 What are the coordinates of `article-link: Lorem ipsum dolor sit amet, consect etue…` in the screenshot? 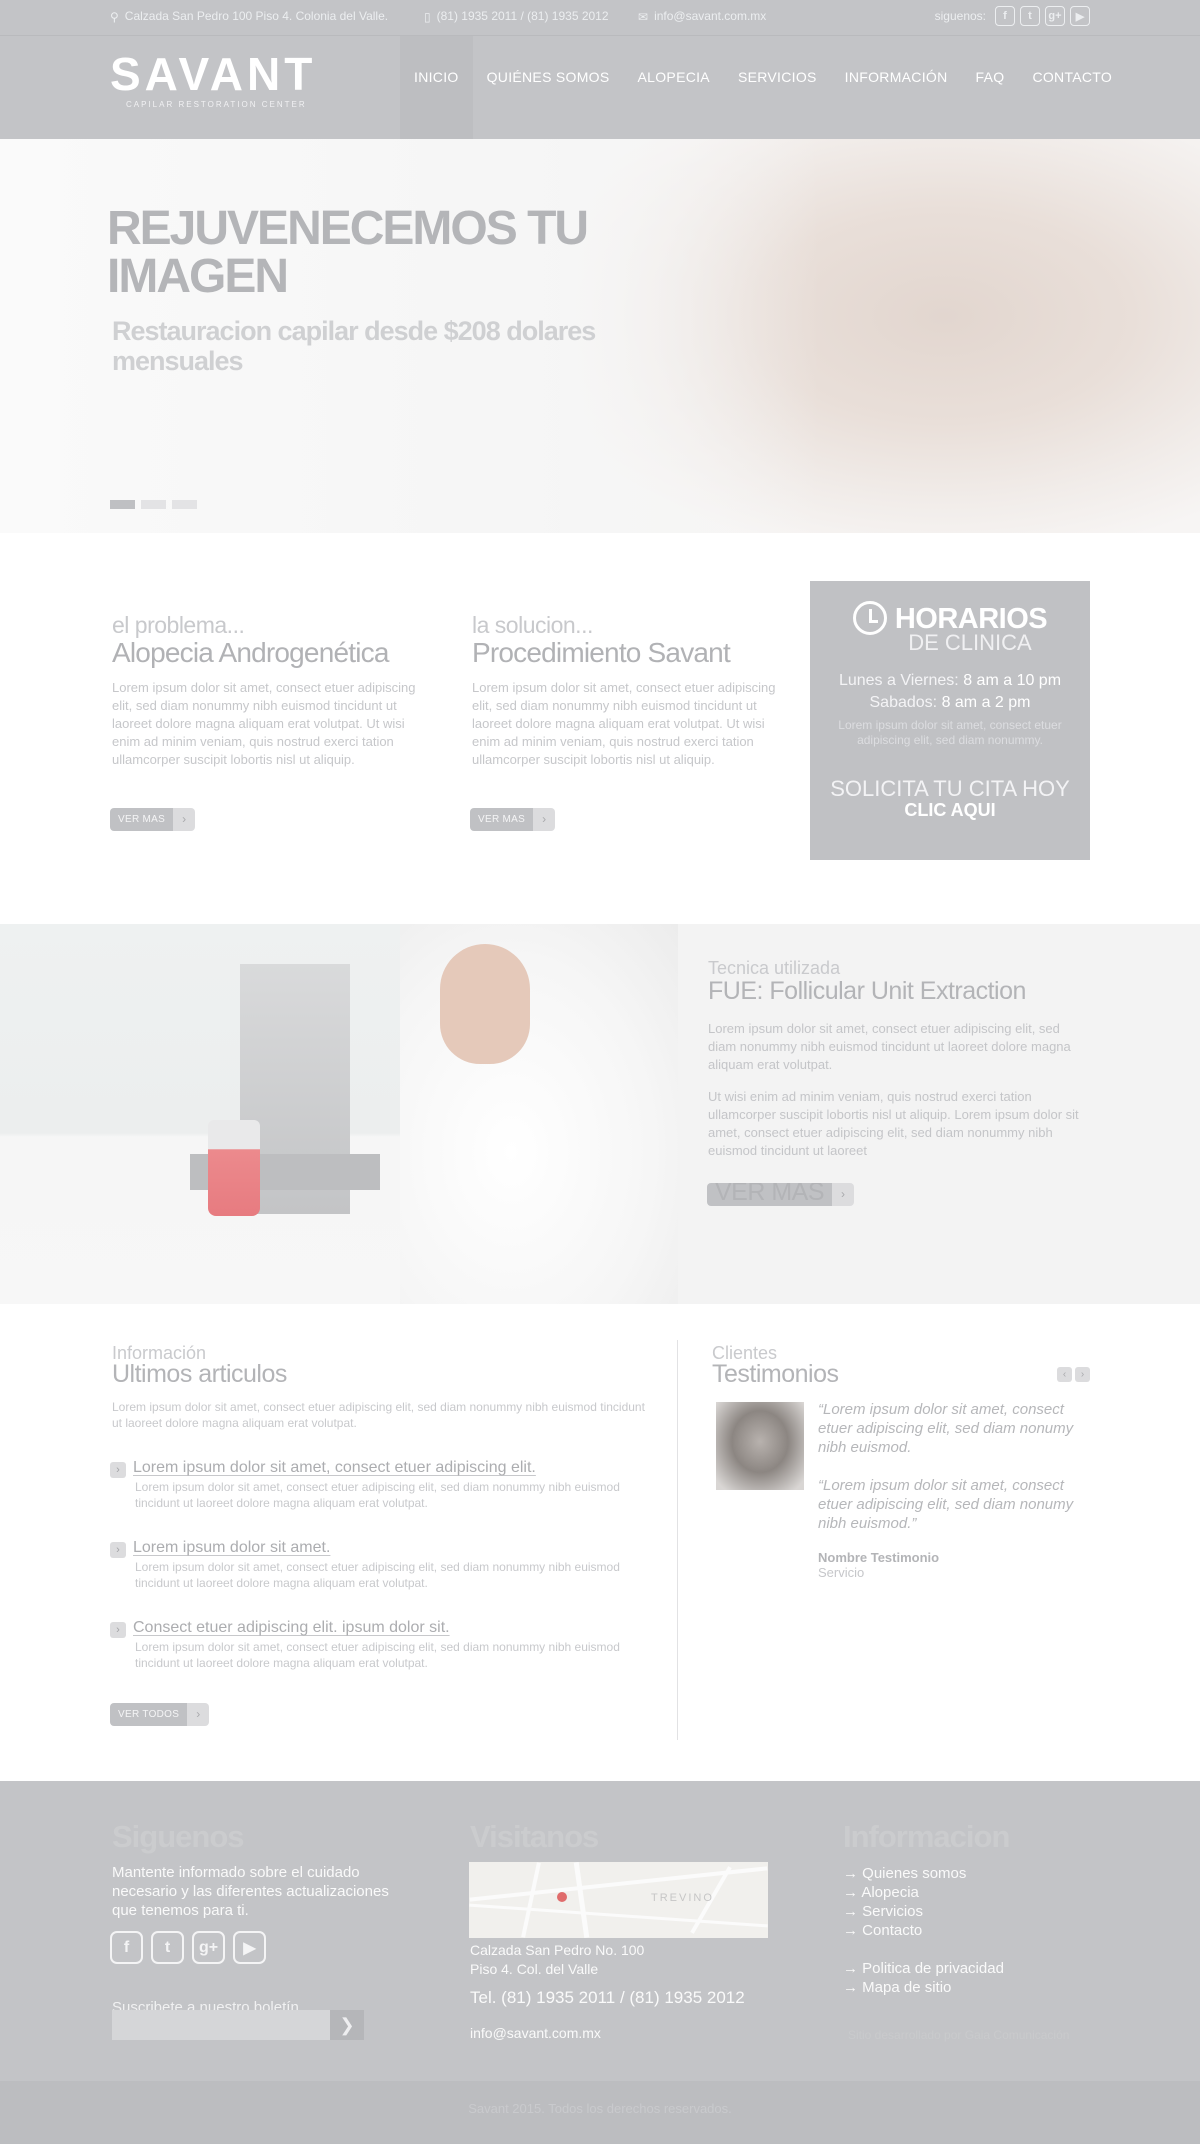 It's located at (391, 1468).